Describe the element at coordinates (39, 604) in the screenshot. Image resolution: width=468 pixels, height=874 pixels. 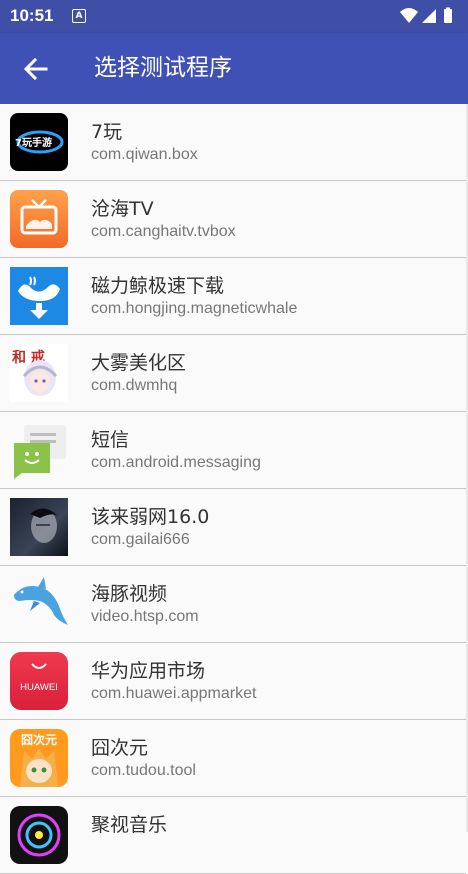
I see `dolphin-icon` at that location.